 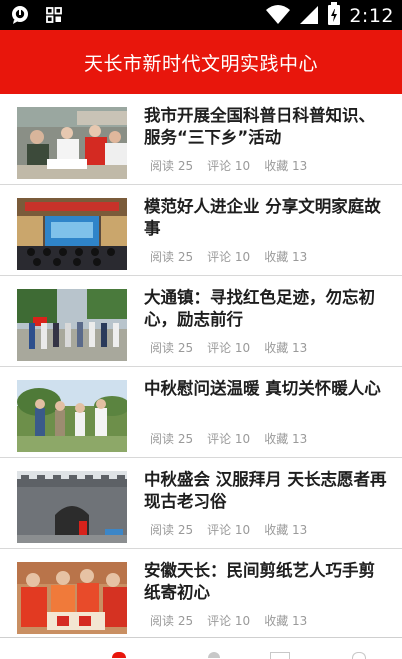 I want to click on page-title: 天长市新时代文明实践中心, so click(x=200, y=63).